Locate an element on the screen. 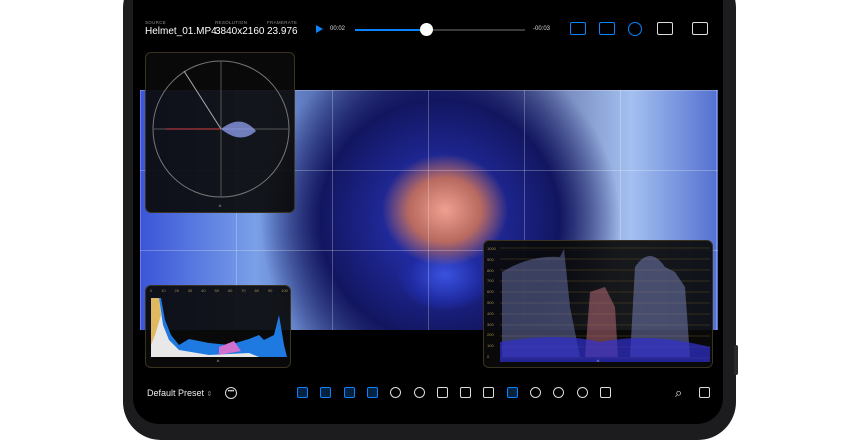  tick: 60 is located at coordinates (230, 290).